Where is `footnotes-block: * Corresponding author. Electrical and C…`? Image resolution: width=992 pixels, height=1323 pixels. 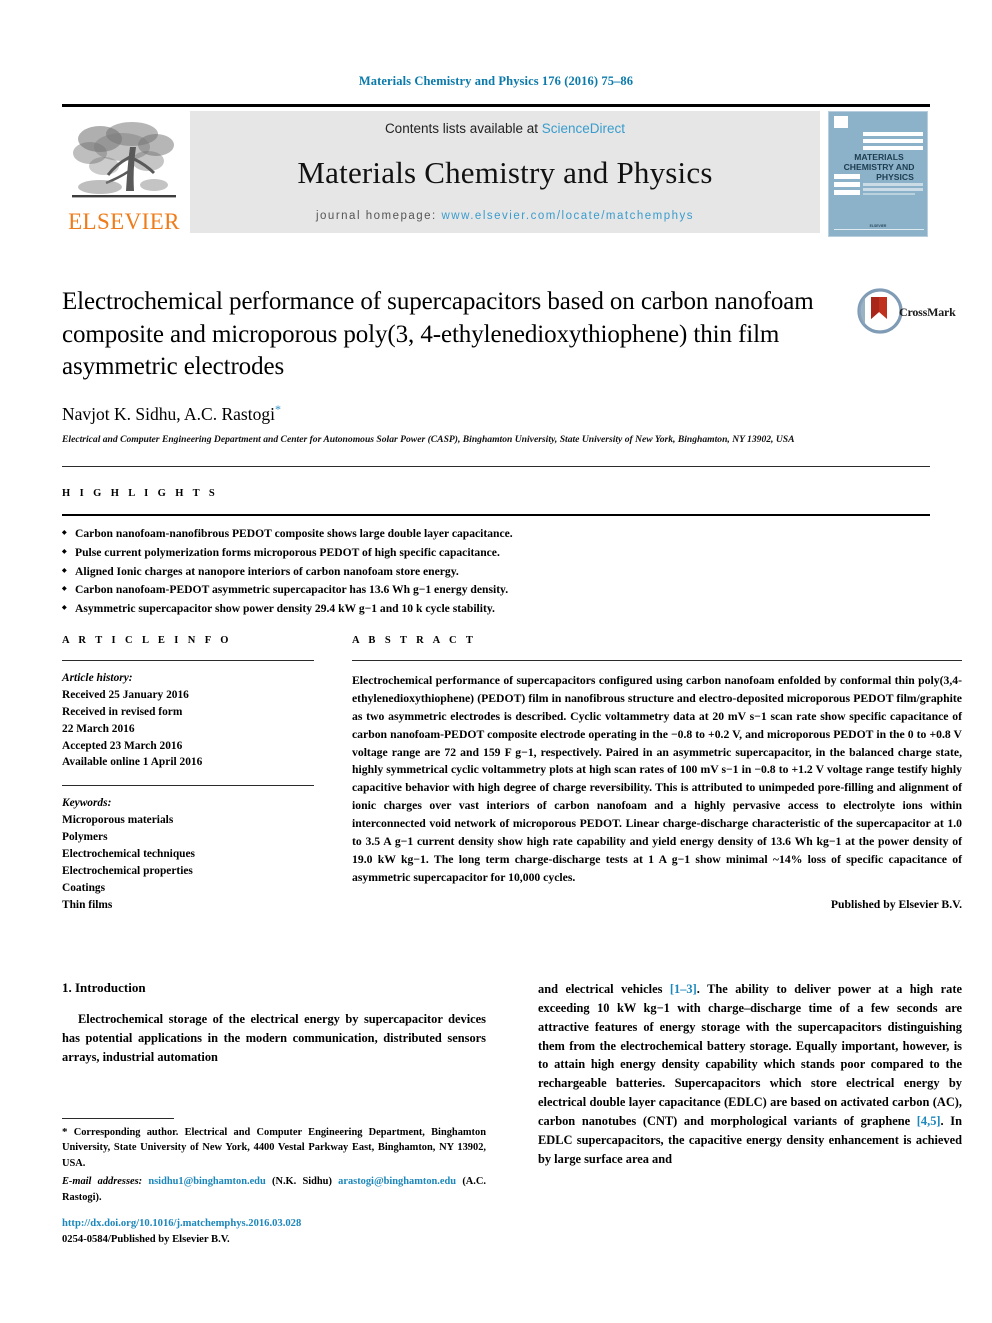
footnotes-block: * Corresponding author. Electrical and C… is located at coordinates (274, 1161).